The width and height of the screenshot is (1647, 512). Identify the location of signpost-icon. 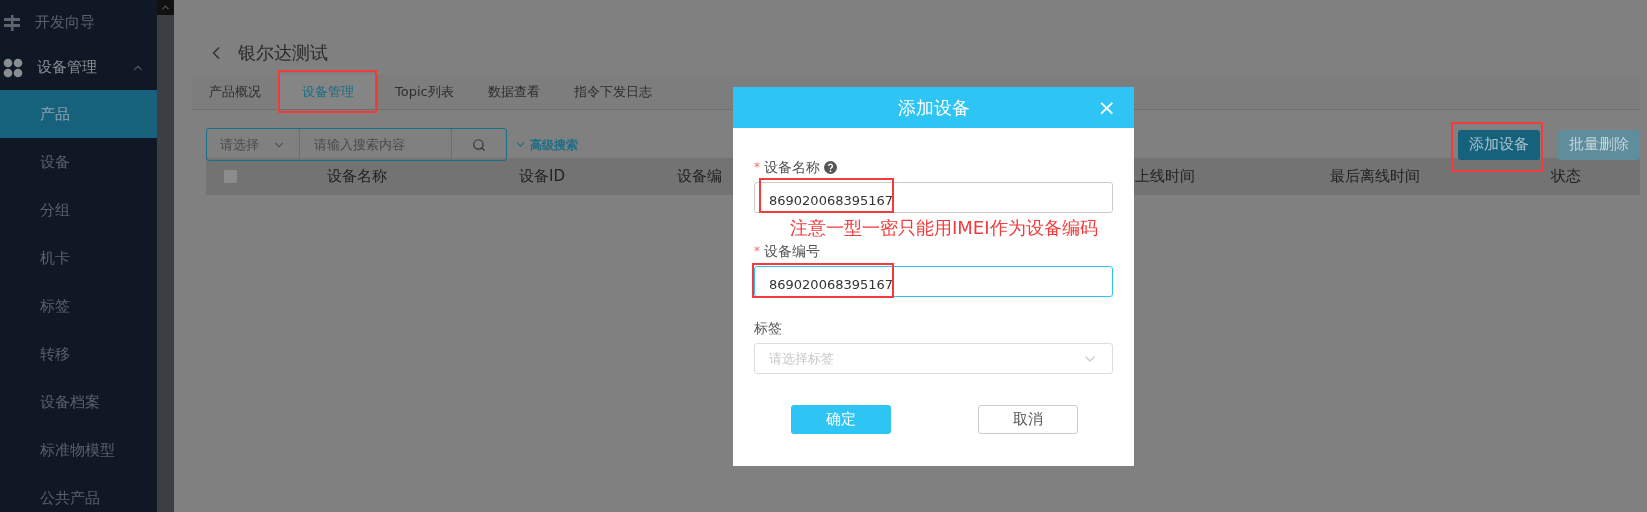
(12, 22).